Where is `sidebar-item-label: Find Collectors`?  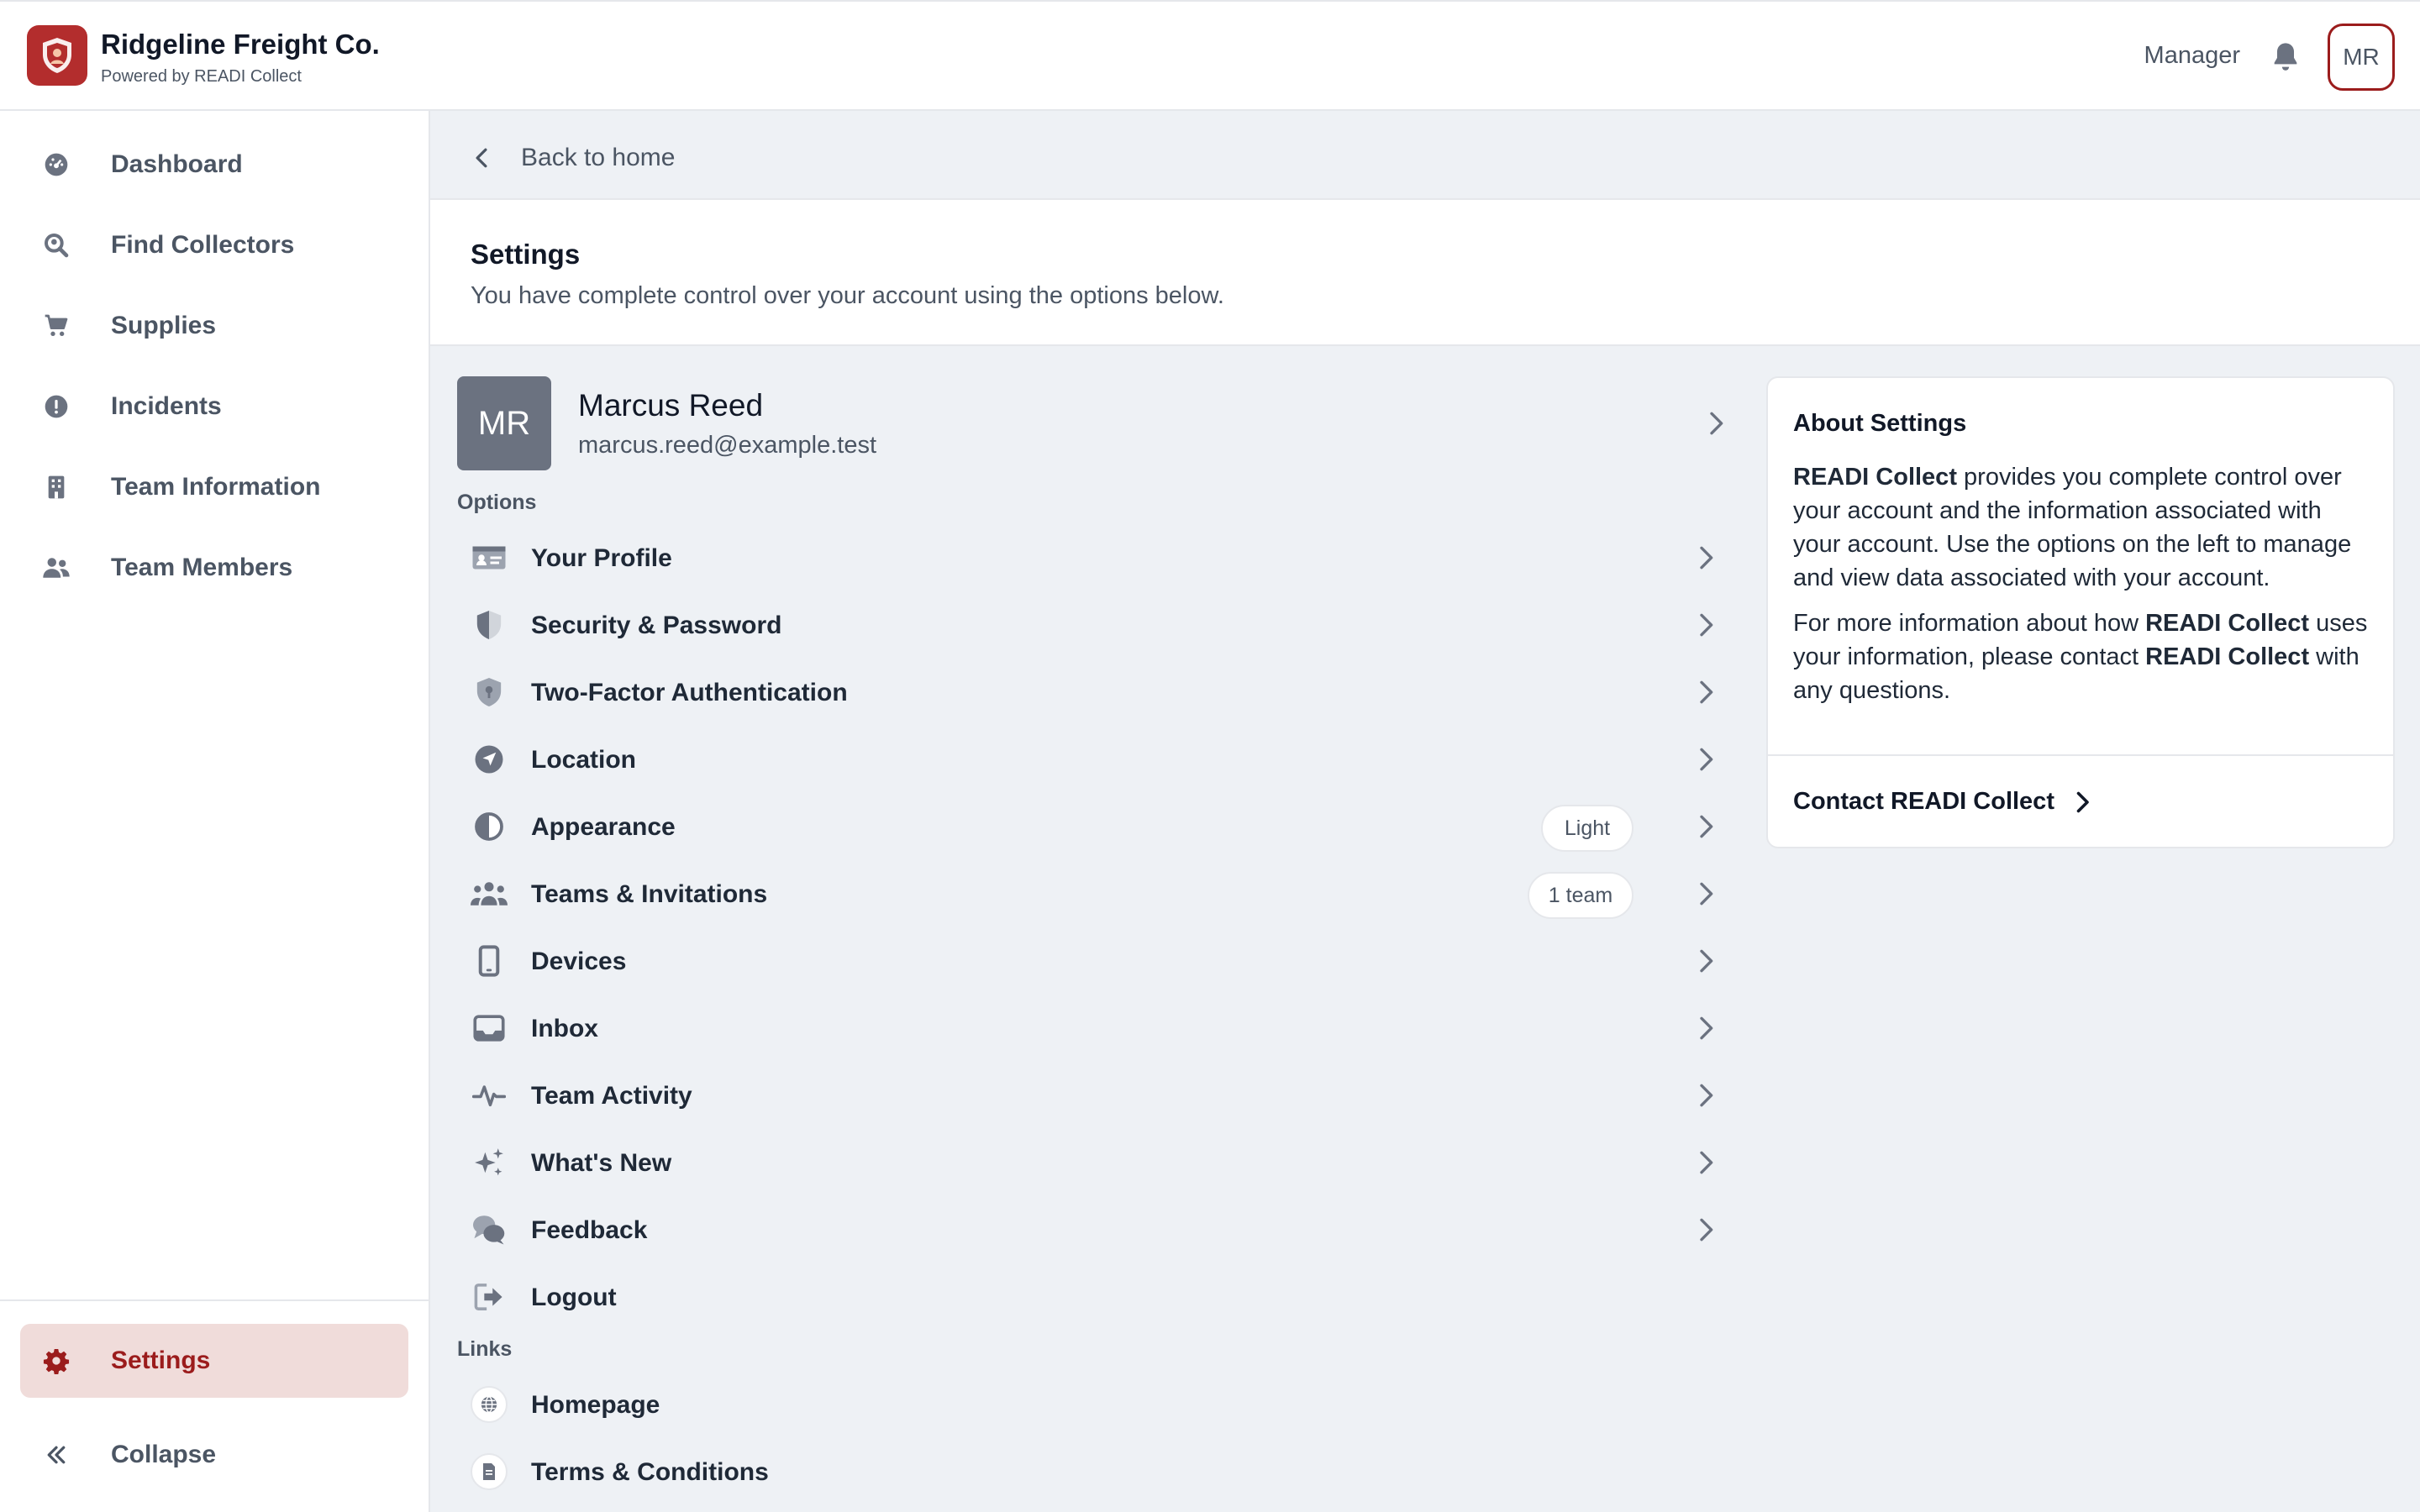
sidebar-item-label: Find Collectors is located at coordinates (203, 245).